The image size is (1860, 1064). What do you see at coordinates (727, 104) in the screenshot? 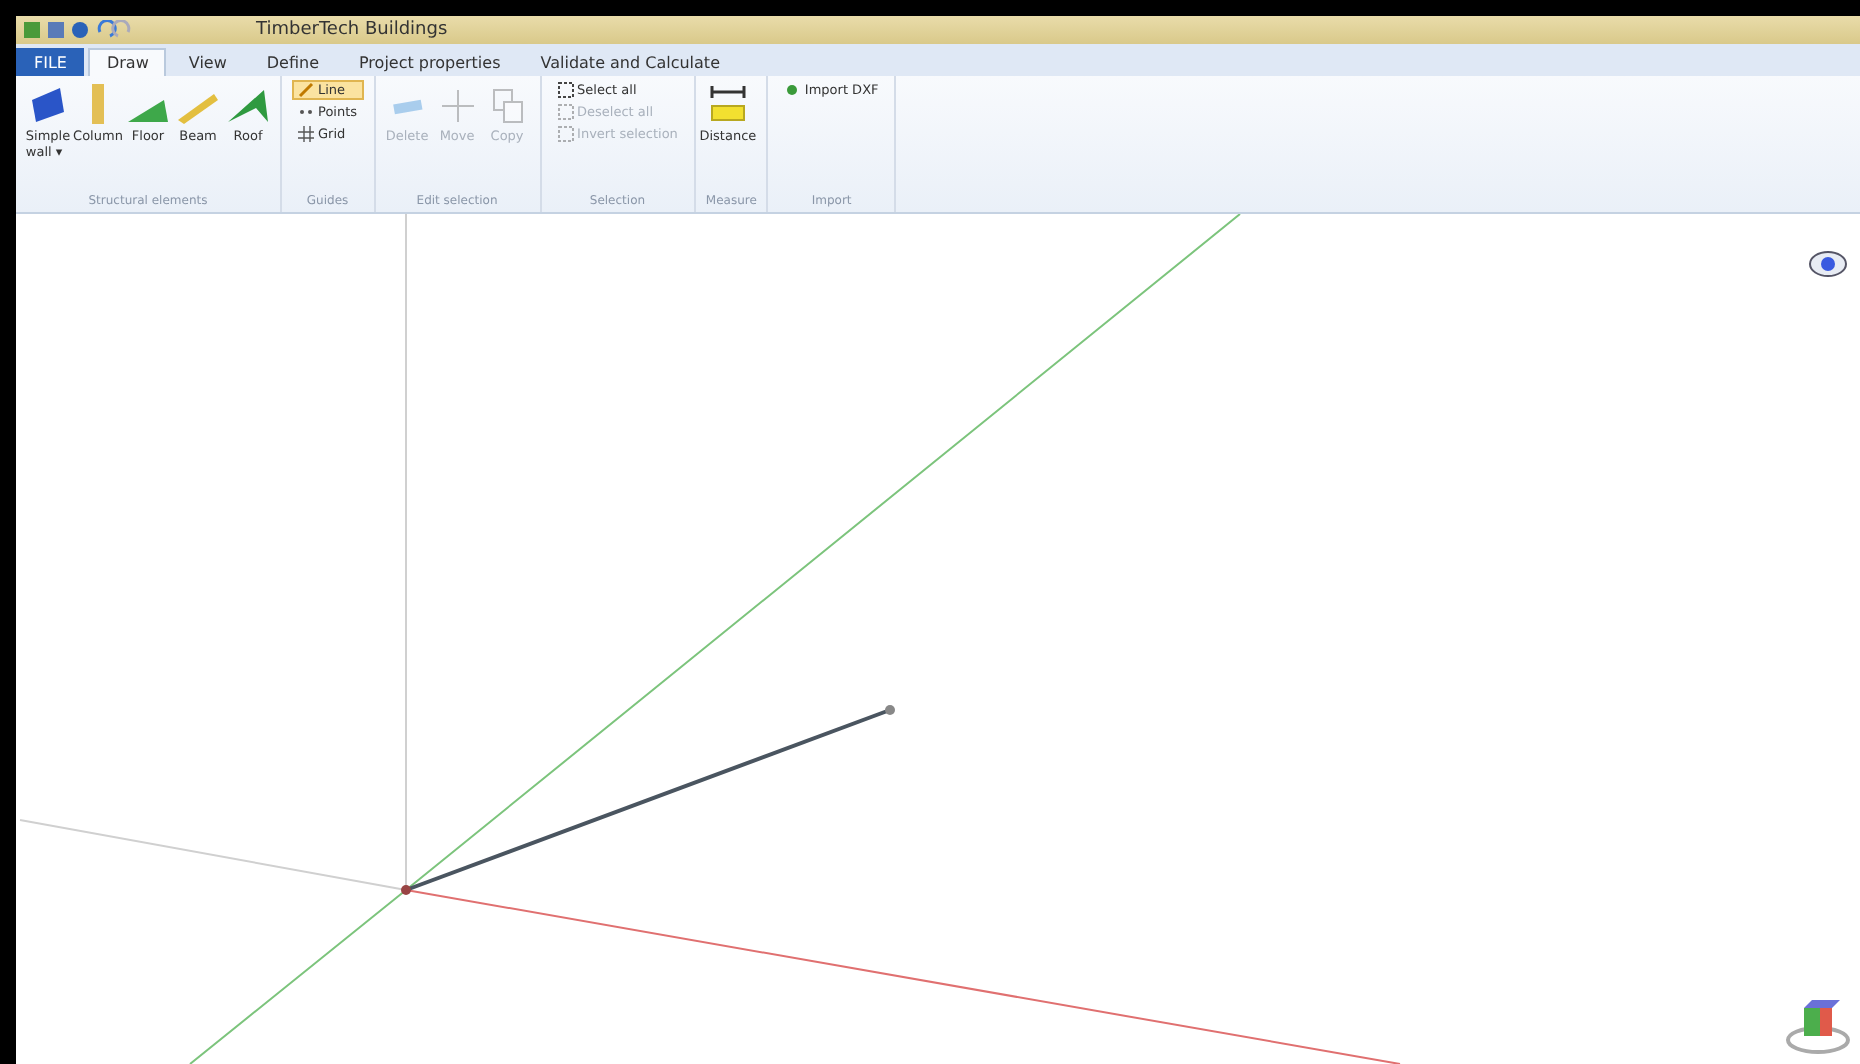
I see `ruler-icon` at bounding box center [727, 104].